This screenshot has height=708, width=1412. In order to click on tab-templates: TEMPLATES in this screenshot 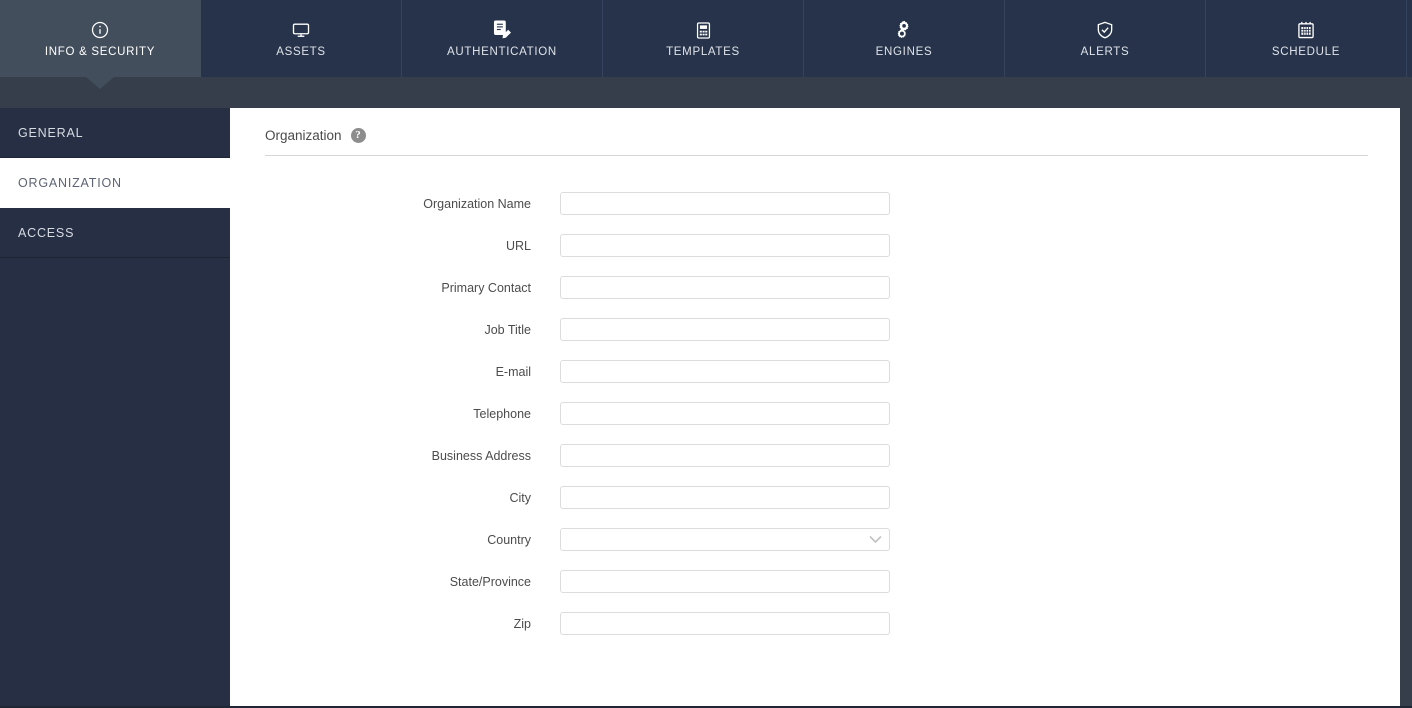, I will do `click(703, 38)`.